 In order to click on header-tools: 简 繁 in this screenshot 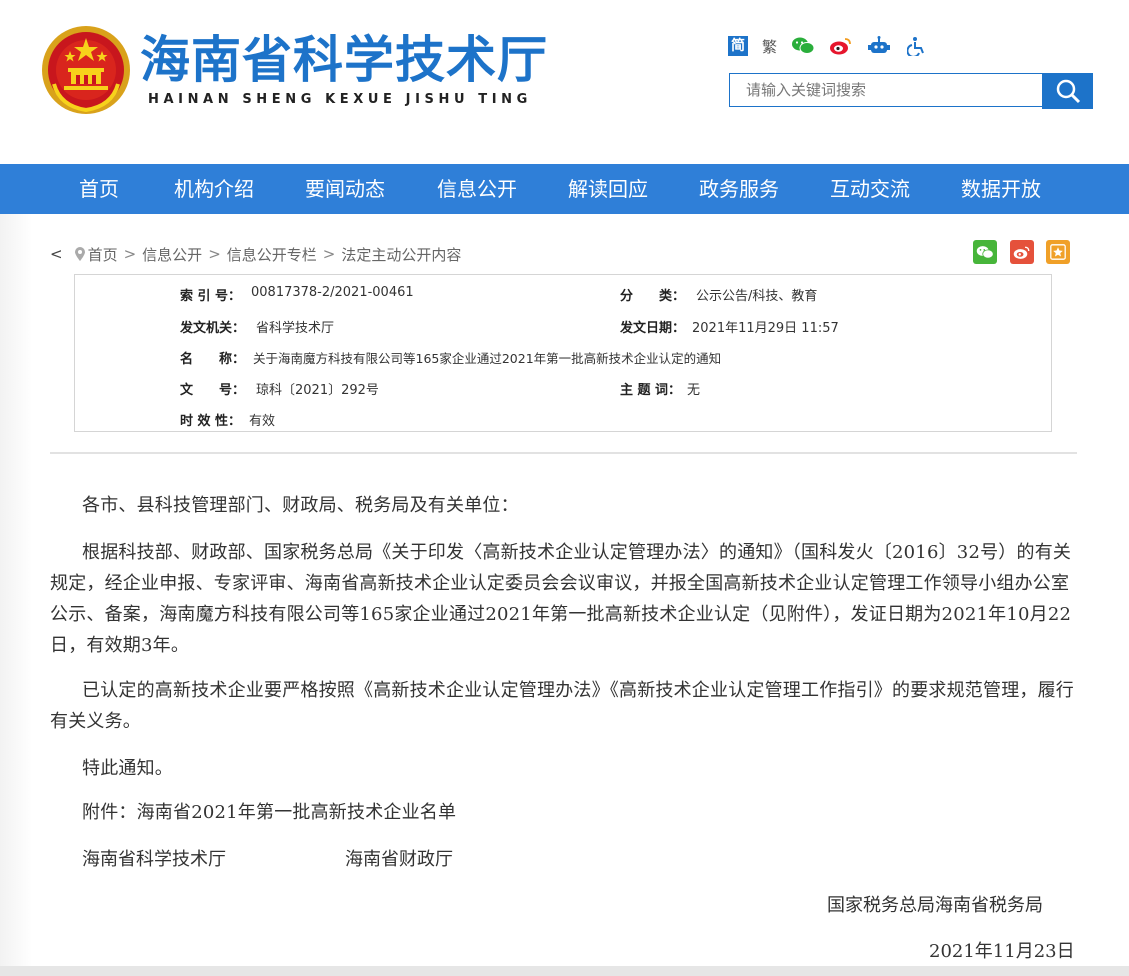, I will do `click(828, 46)`.